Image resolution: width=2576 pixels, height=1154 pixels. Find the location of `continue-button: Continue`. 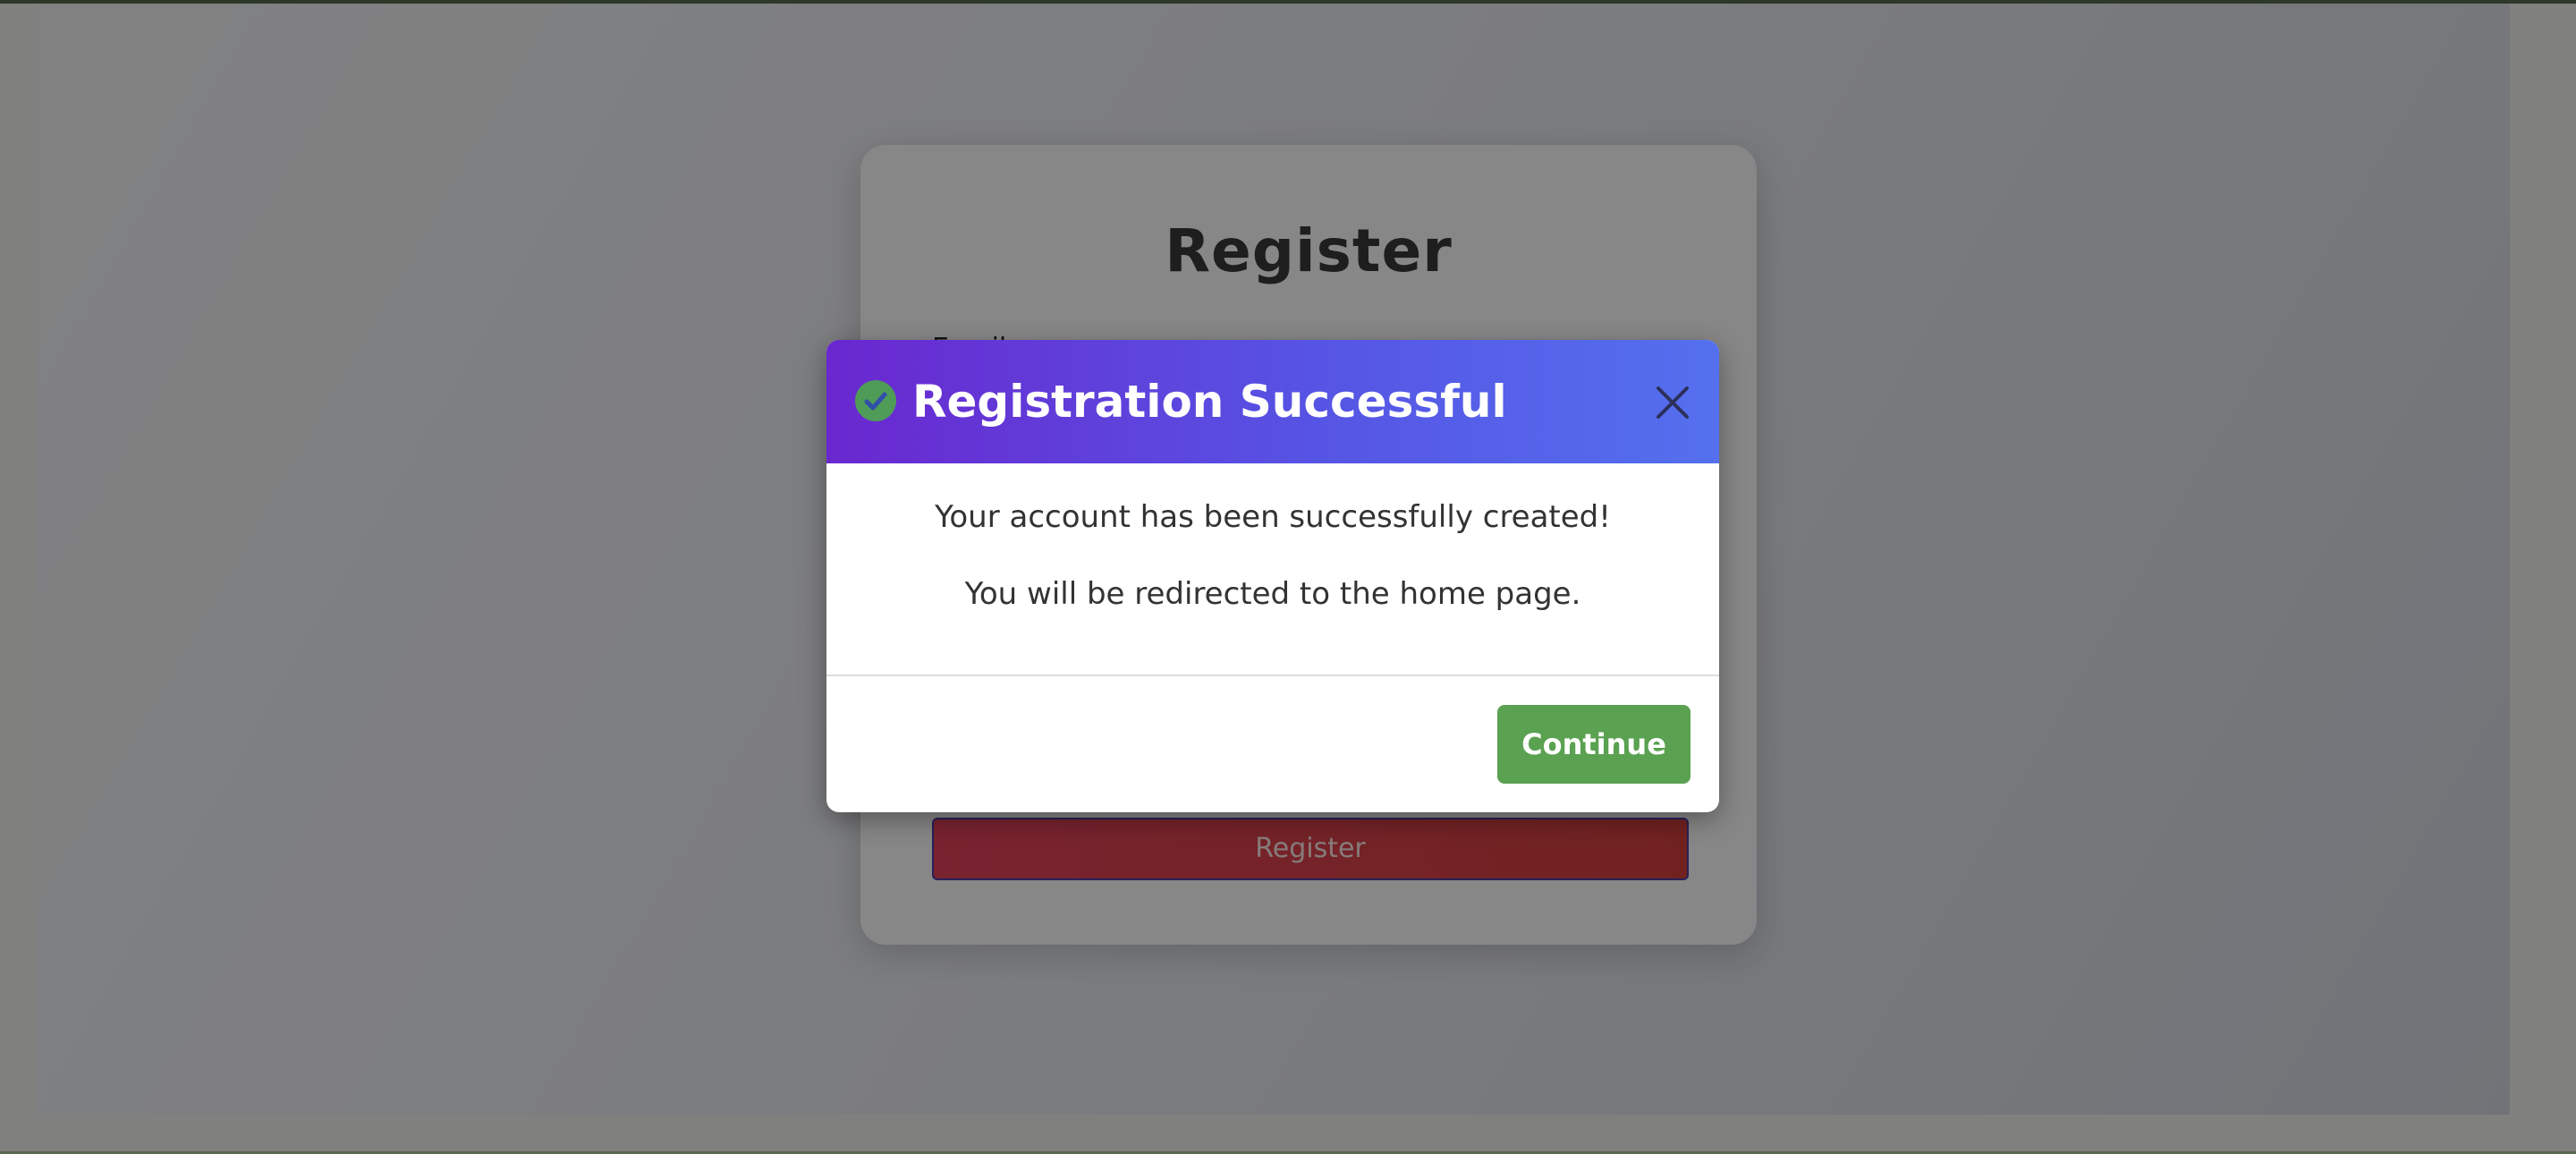

continue-button: Continue is located at coordinates (1593, 744).